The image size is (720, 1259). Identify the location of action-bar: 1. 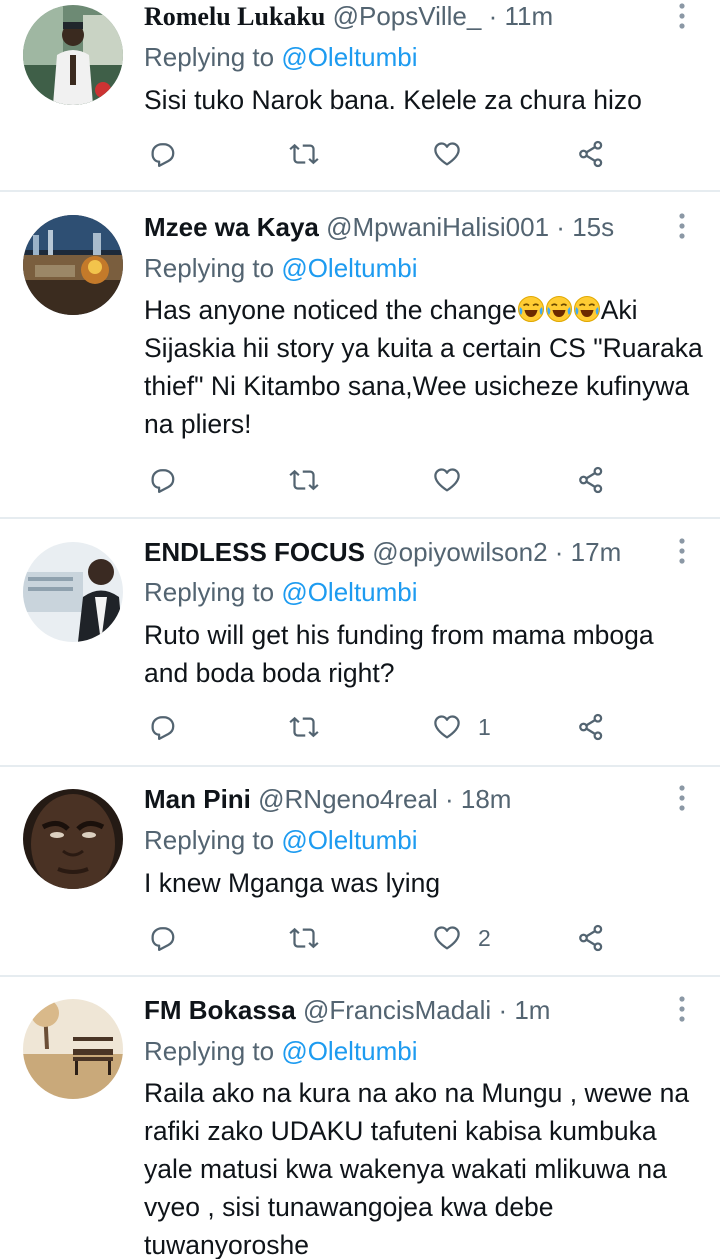
(360, 727).